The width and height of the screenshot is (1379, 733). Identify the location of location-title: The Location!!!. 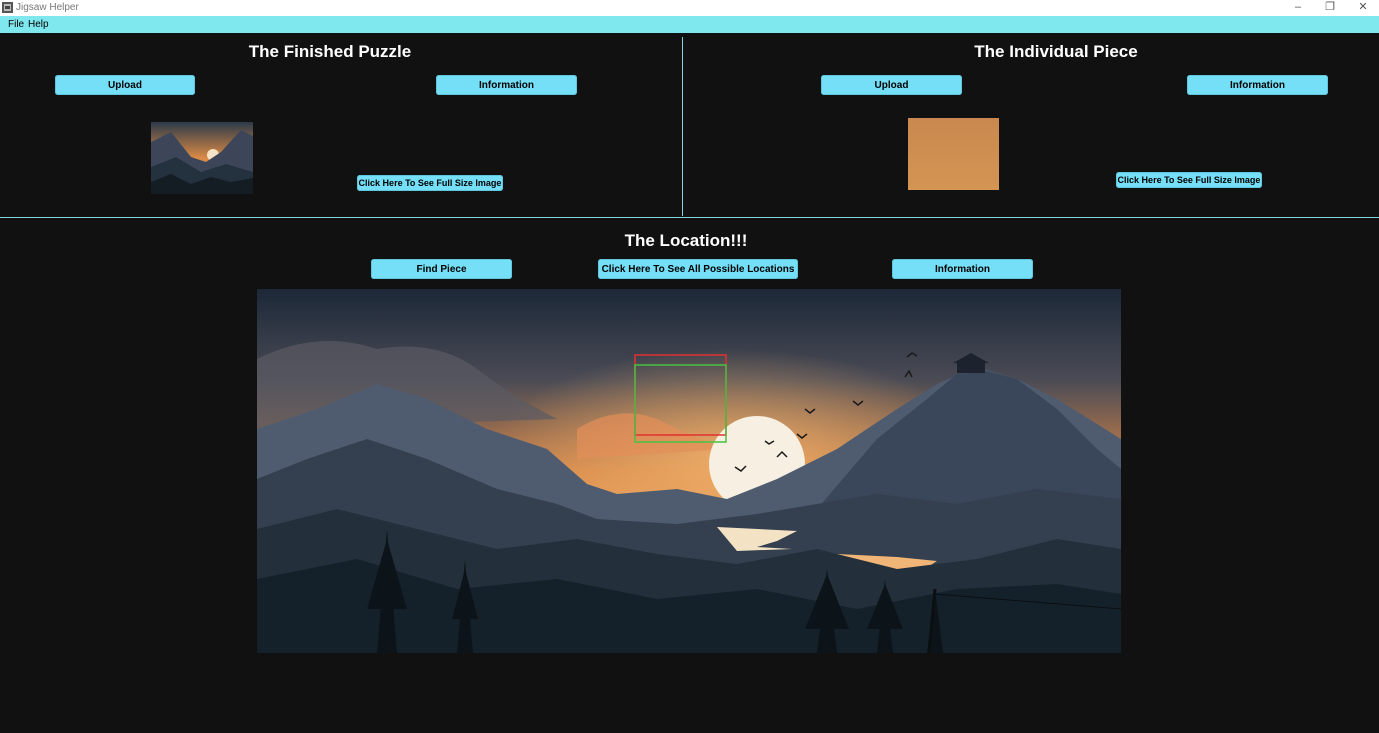
(686, 240).